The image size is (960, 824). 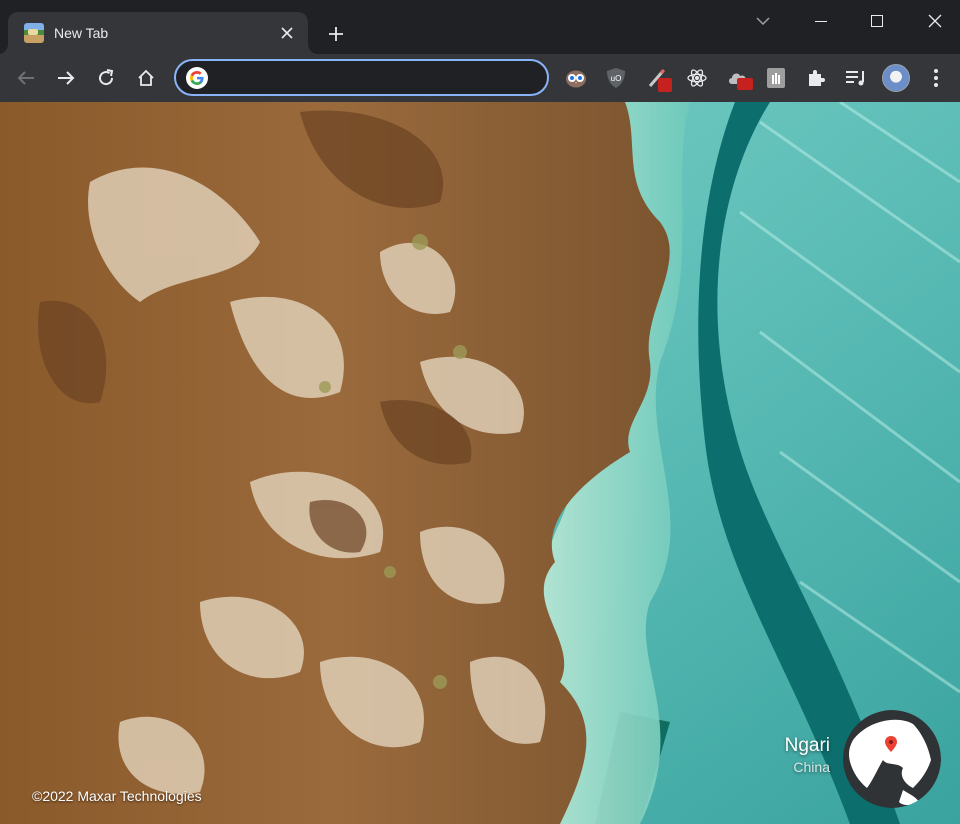 I want to click on maximize-button, so click(x=877, y=21).